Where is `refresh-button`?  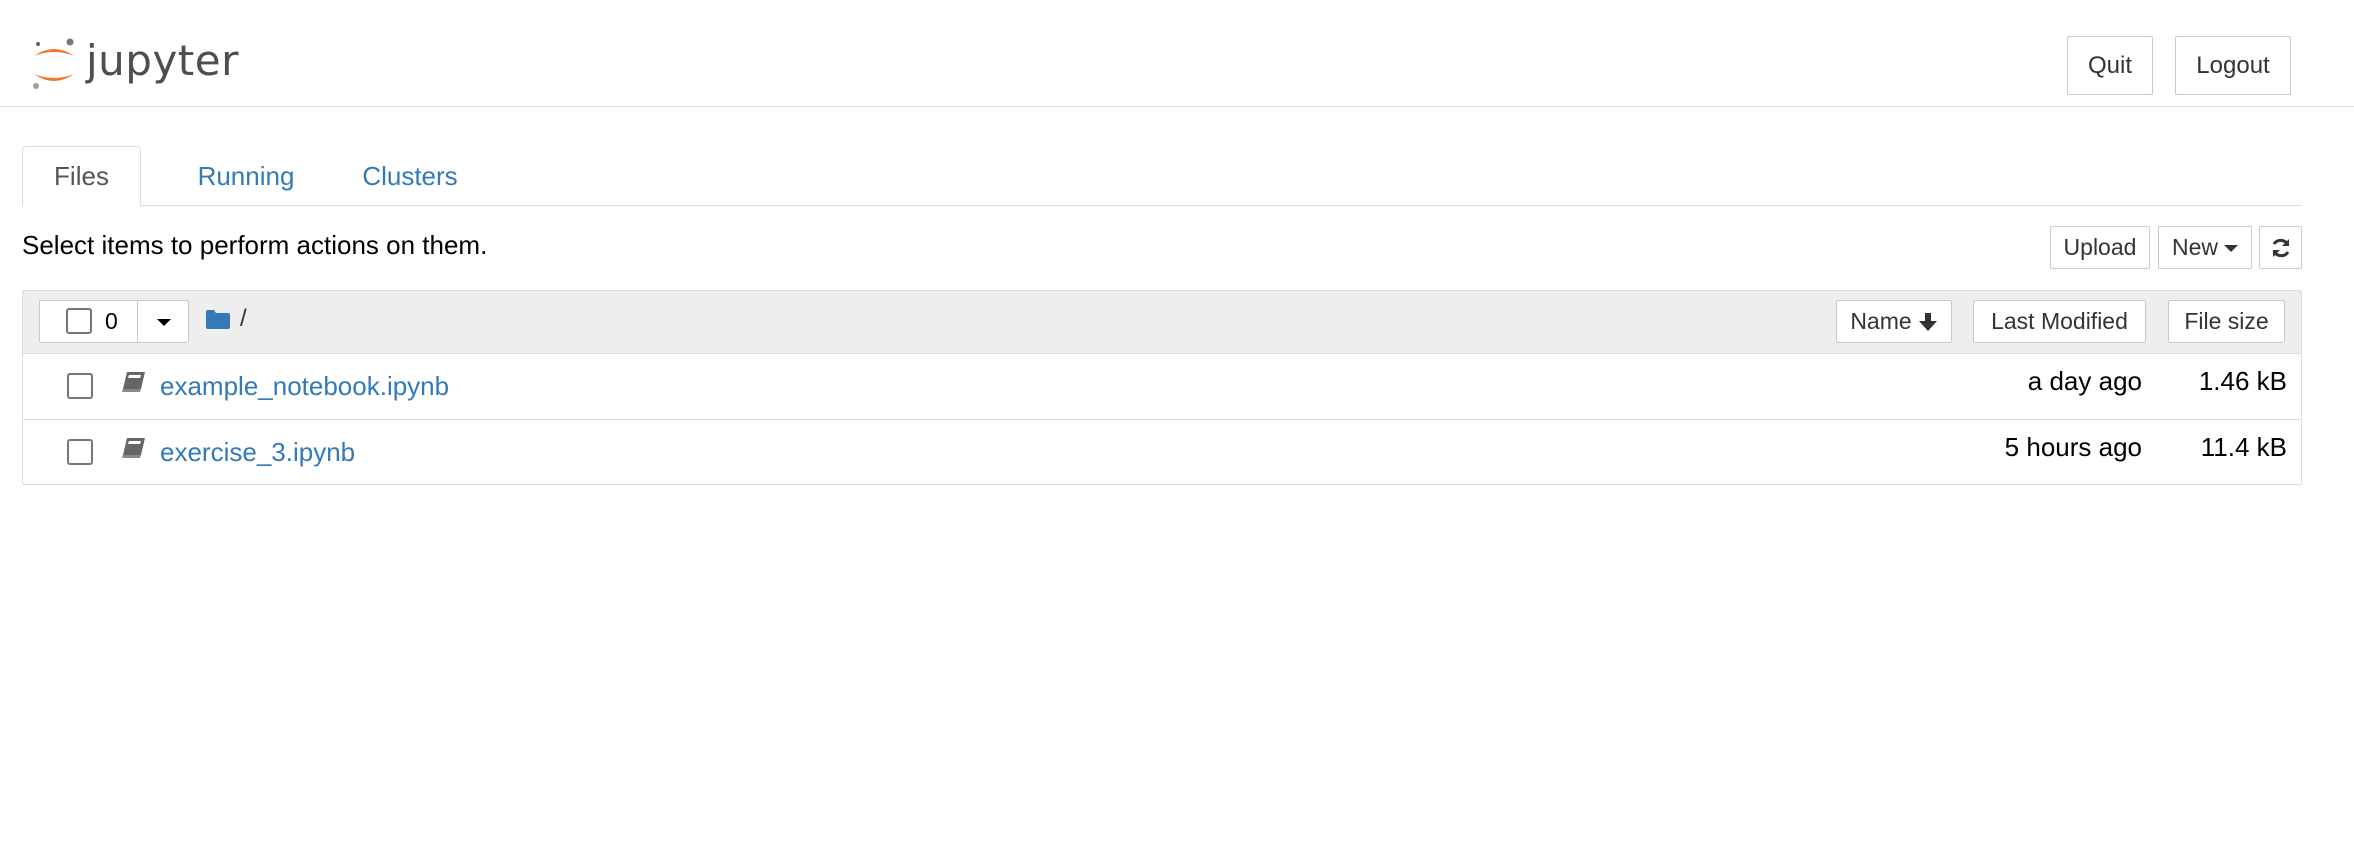 refresh-button is located at coordinates (2280, 247).